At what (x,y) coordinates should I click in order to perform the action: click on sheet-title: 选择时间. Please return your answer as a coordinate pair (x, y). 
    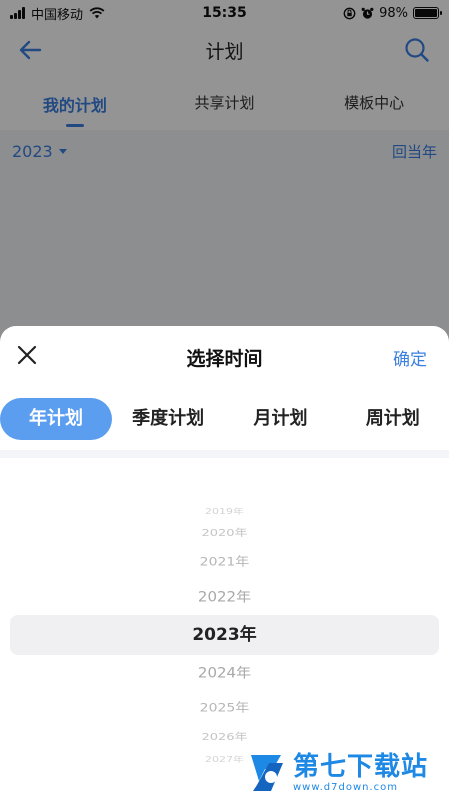
    Looking at the image, I should click on (224, 358).